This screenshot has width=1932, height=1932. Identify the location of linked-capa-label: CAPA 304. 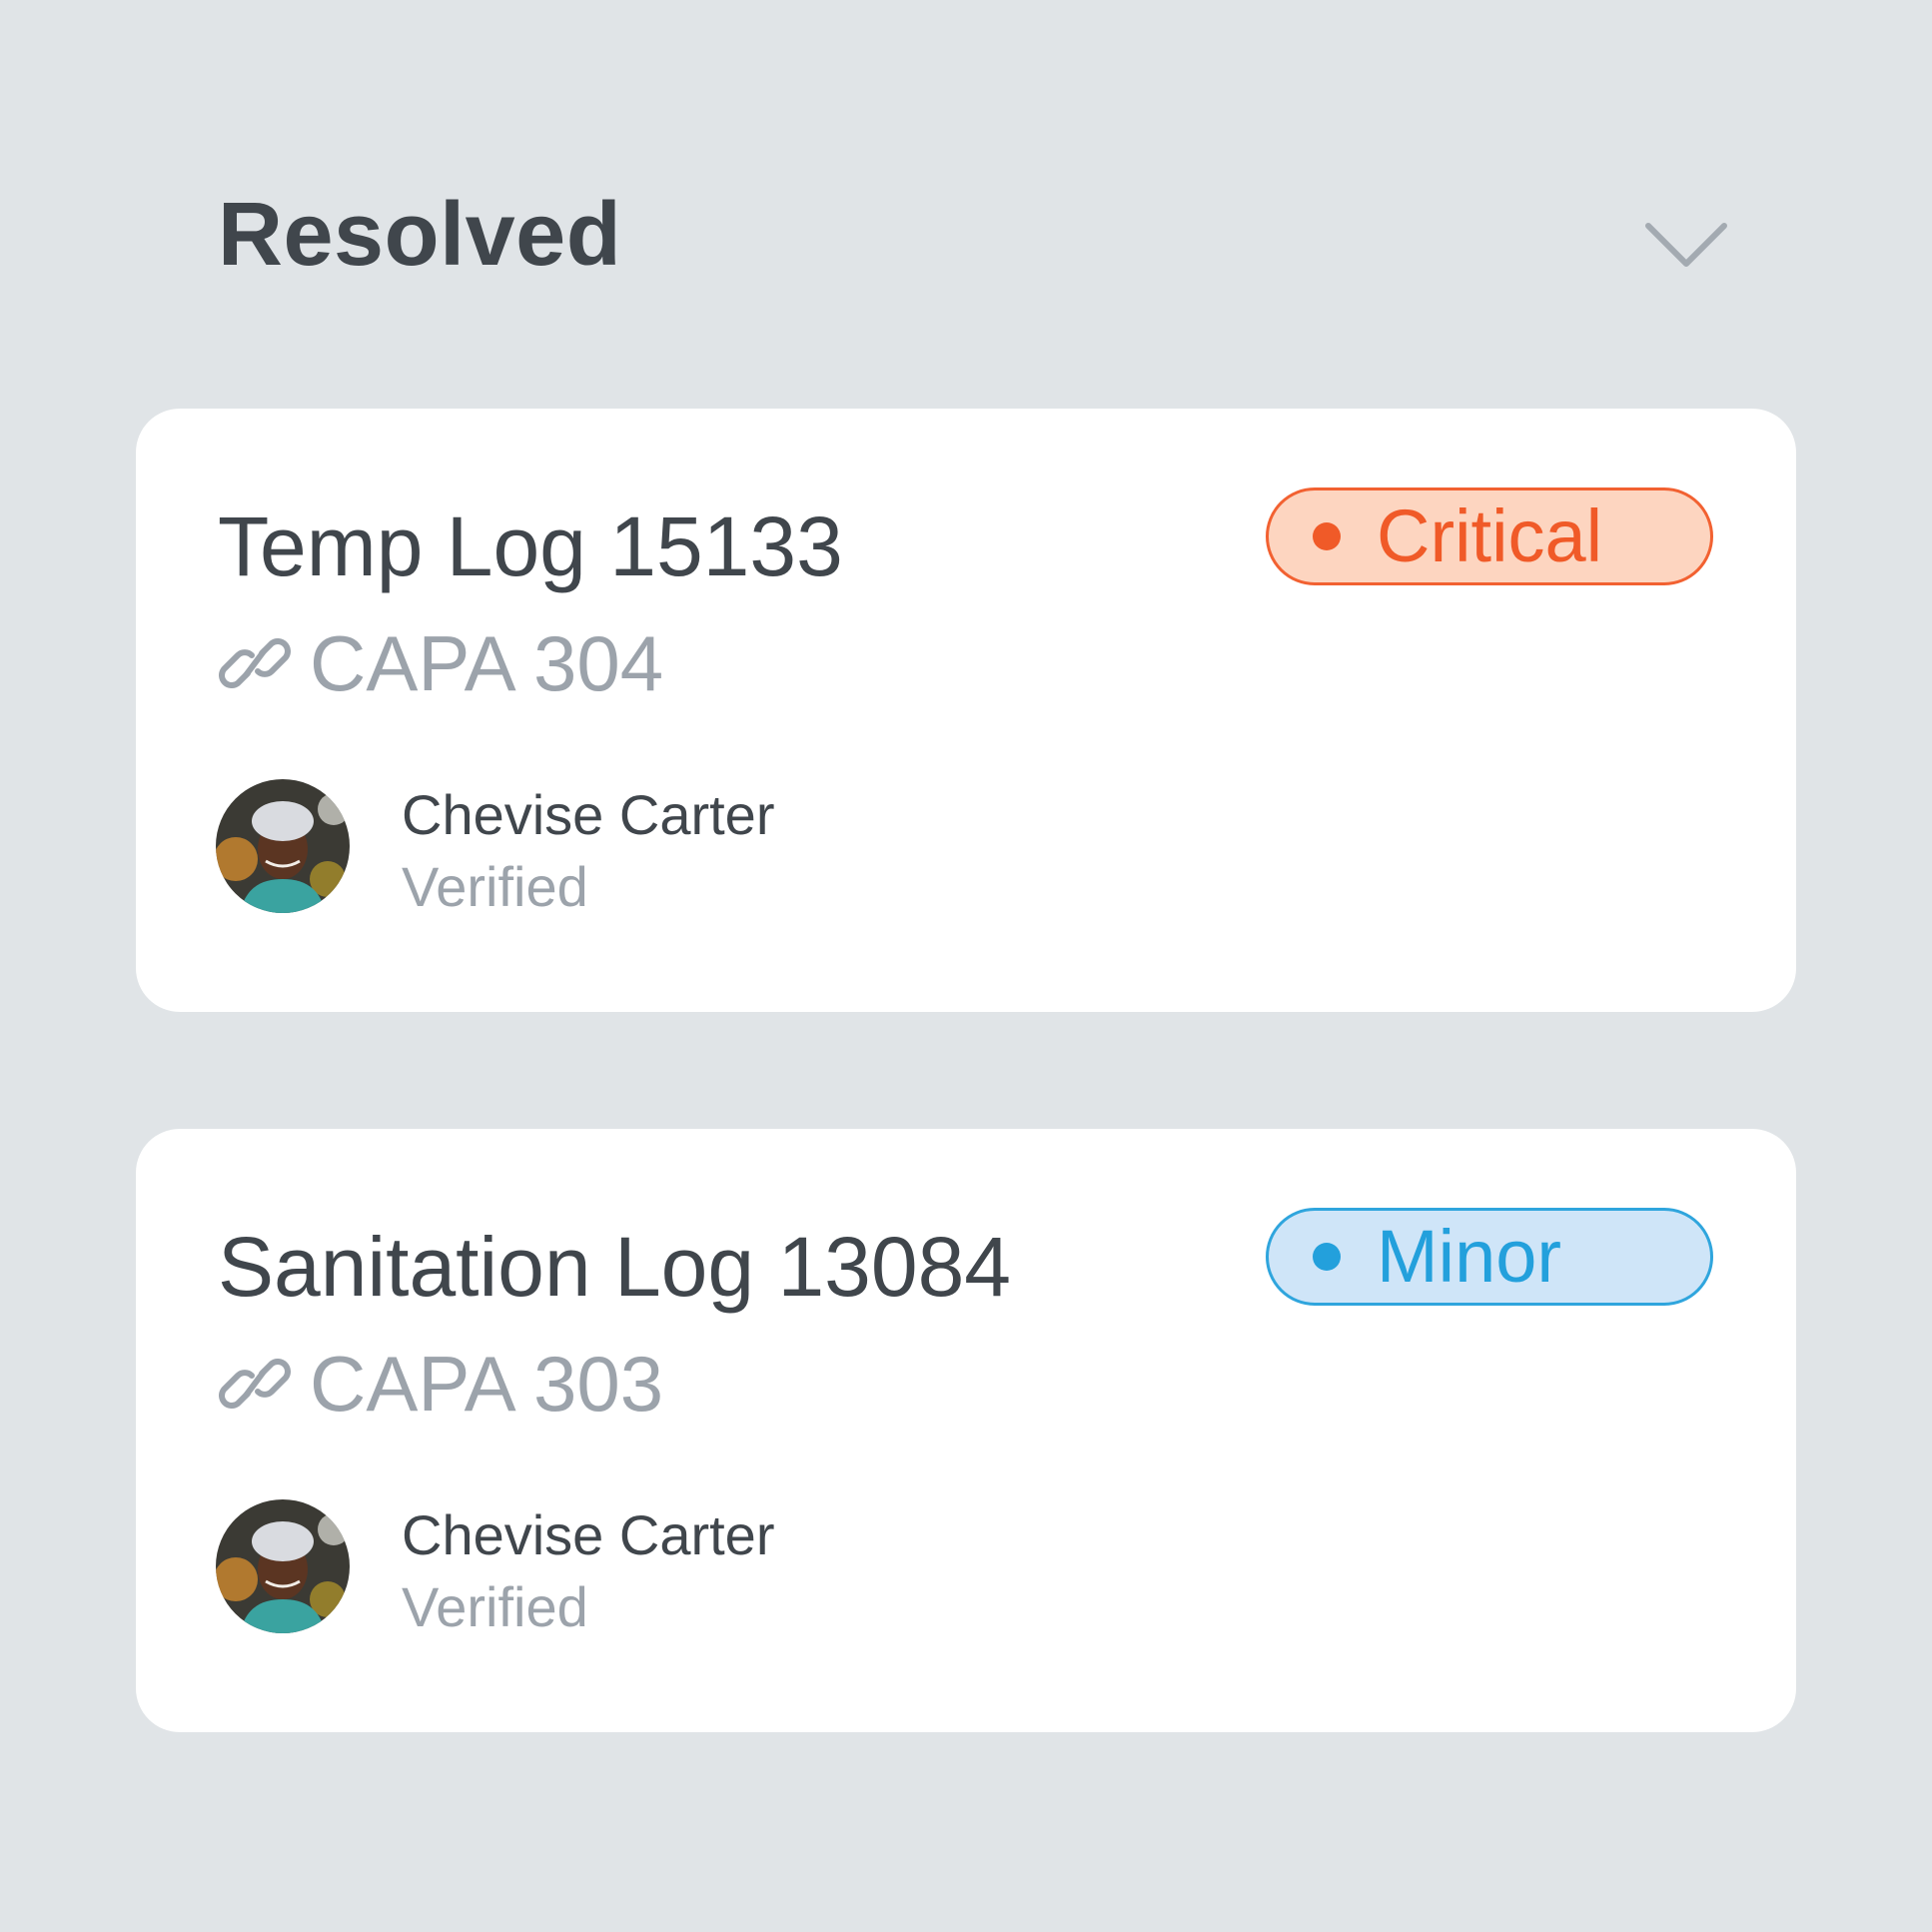
(487, 663).